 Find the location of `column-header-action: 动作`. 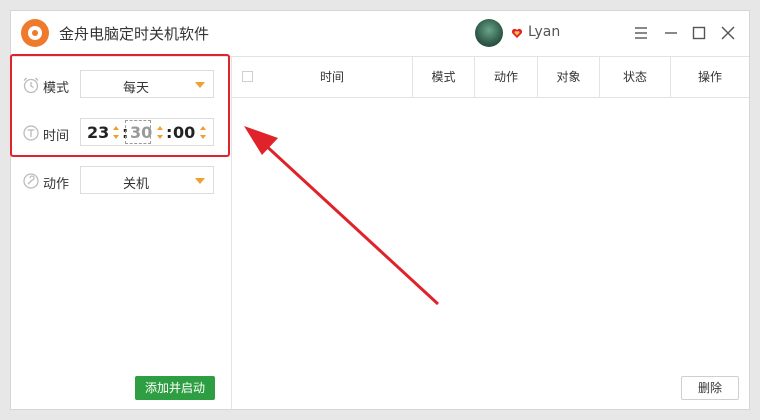

column-header-action: 动作 is located at coordinates (506, 77).